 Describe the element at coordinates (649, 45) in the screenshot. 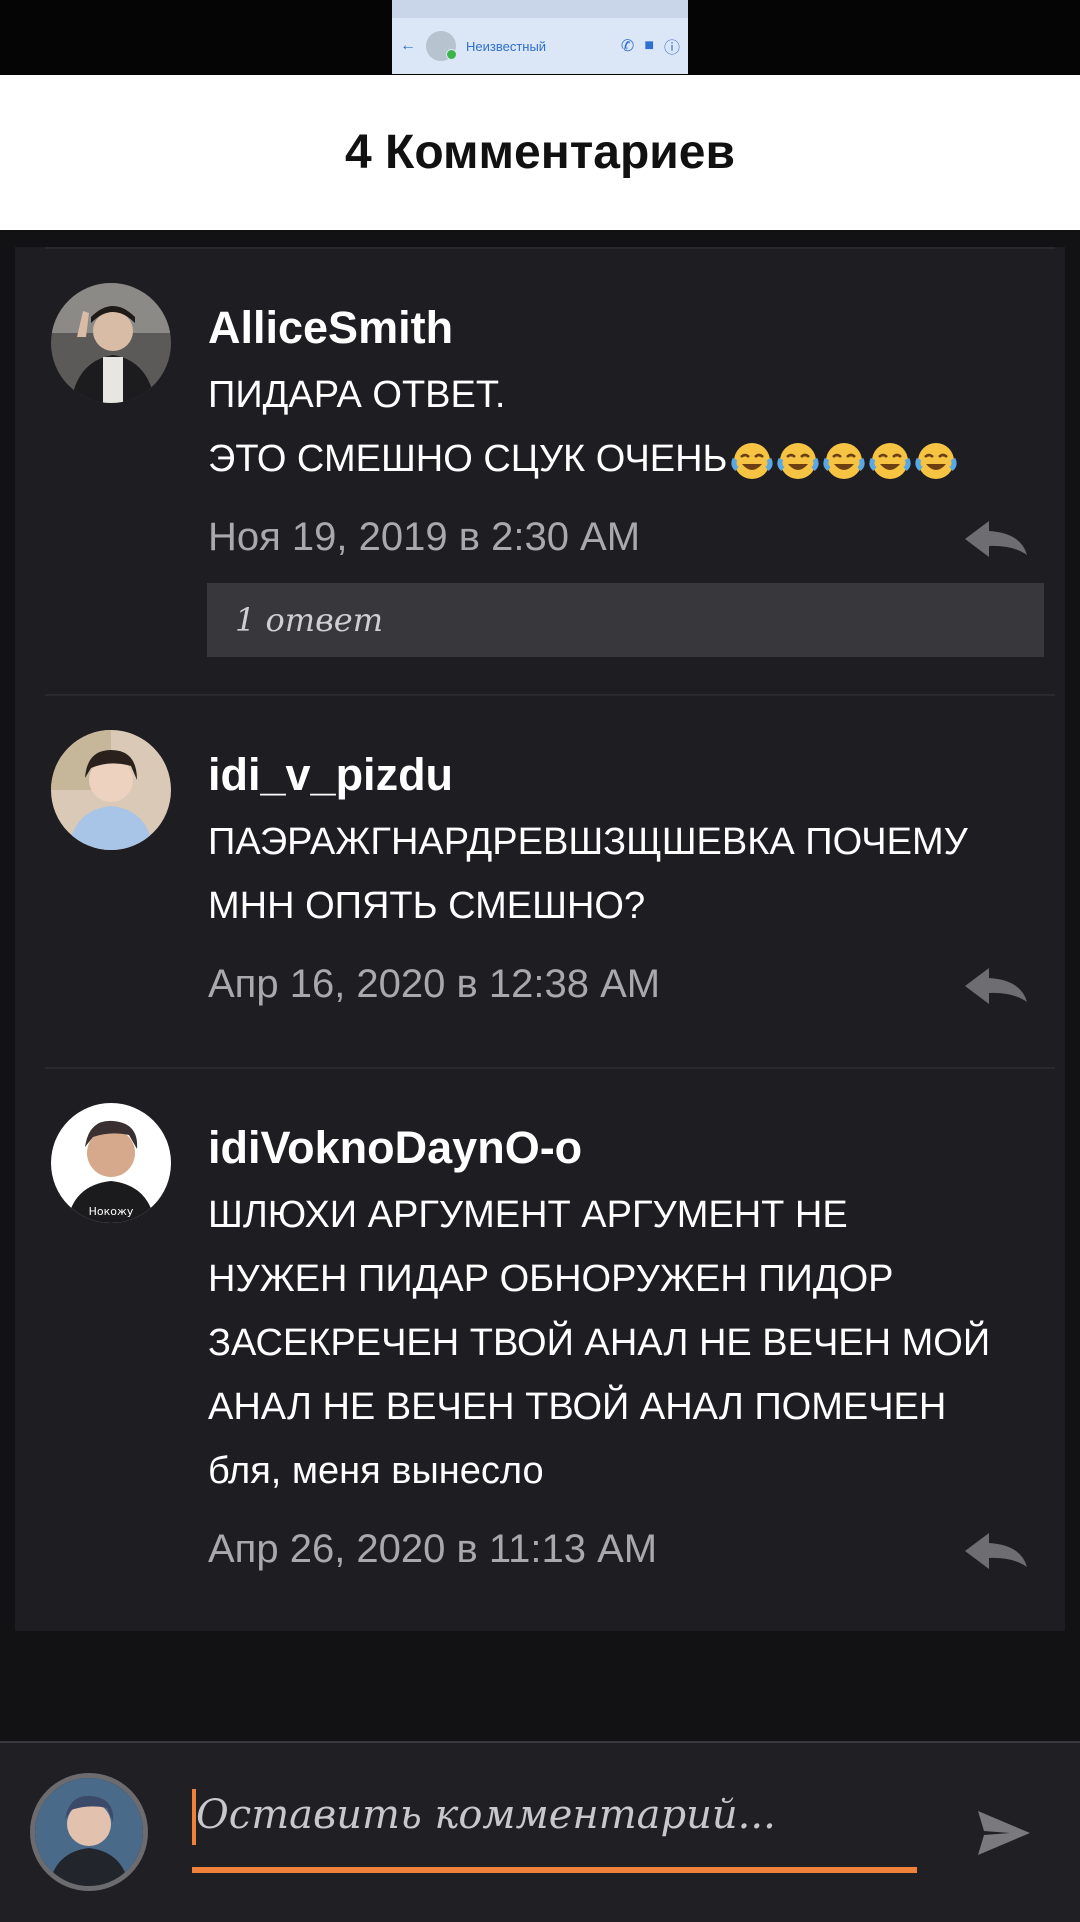

I see `video-icon: ■` at that location.